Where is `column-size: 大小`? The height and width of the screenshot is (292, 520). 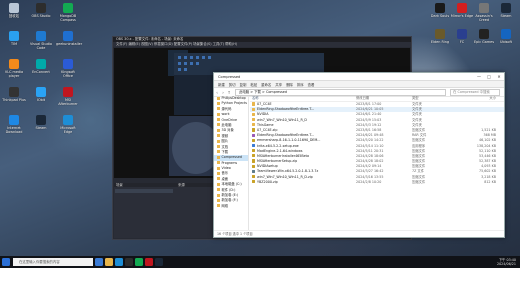
column-size: 大小 is located at coordinates (476, 98).